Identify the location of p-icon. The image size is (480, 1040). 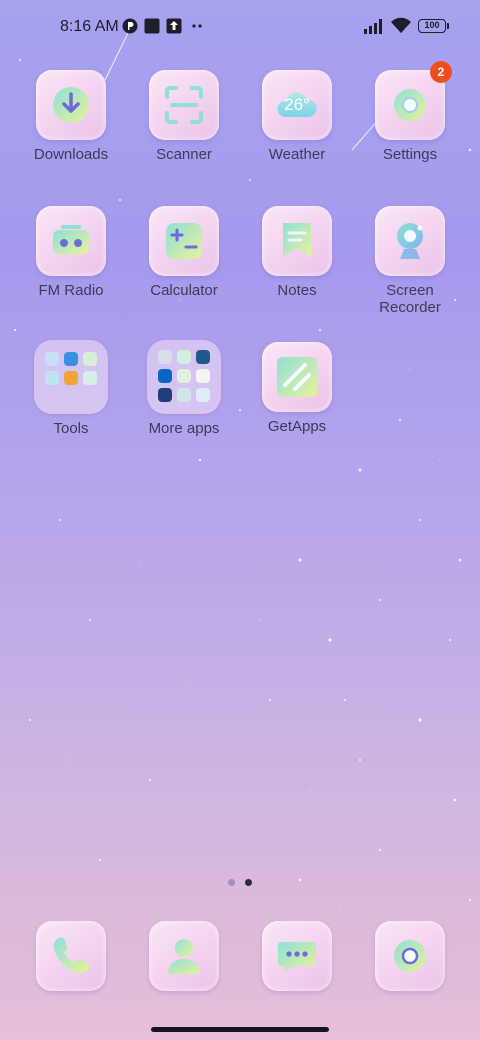
(130, 26).